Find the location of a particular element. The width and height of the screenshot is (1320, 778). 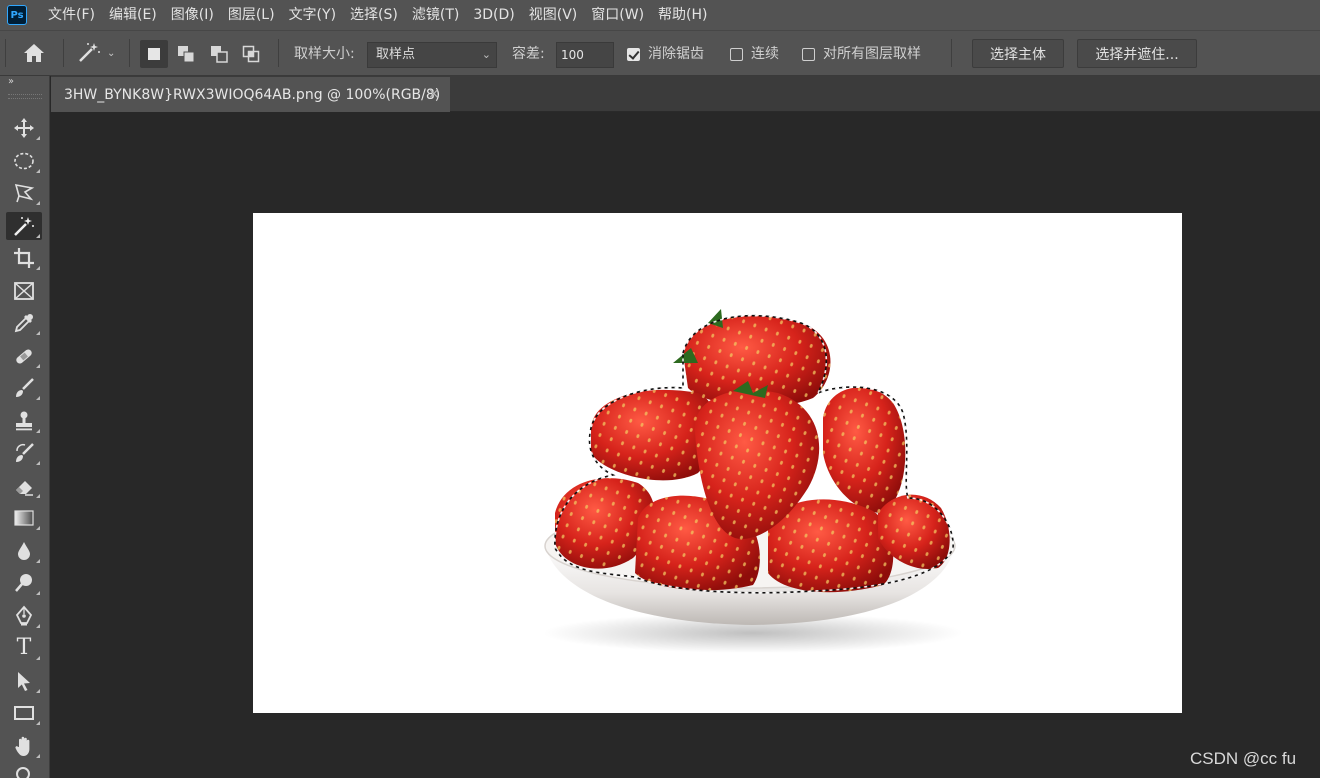

tools-panel: ›› T is located at coordinates (25, 427).